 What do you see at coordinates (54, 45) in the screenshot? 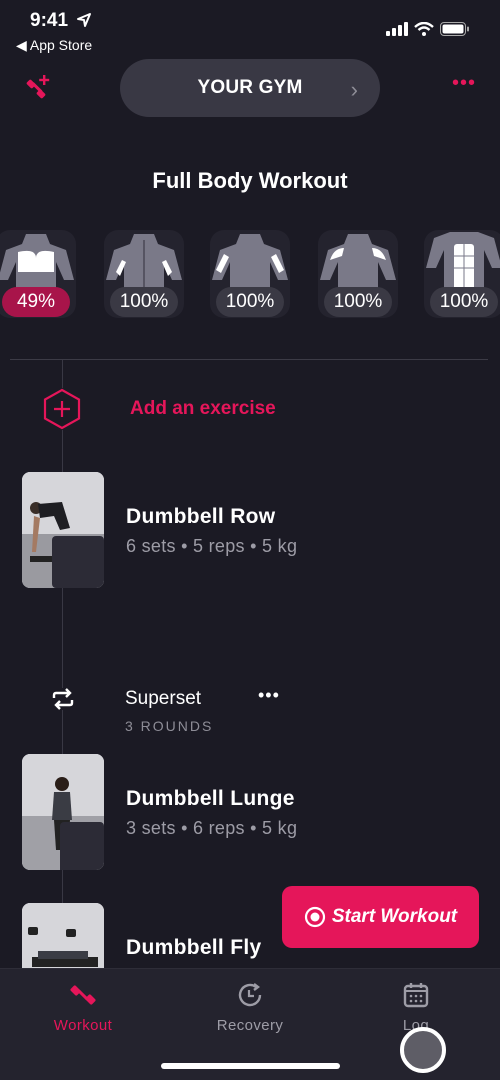
I see `back-to-app-store-link: ◀ App Store` at bounding box center [54, 45].